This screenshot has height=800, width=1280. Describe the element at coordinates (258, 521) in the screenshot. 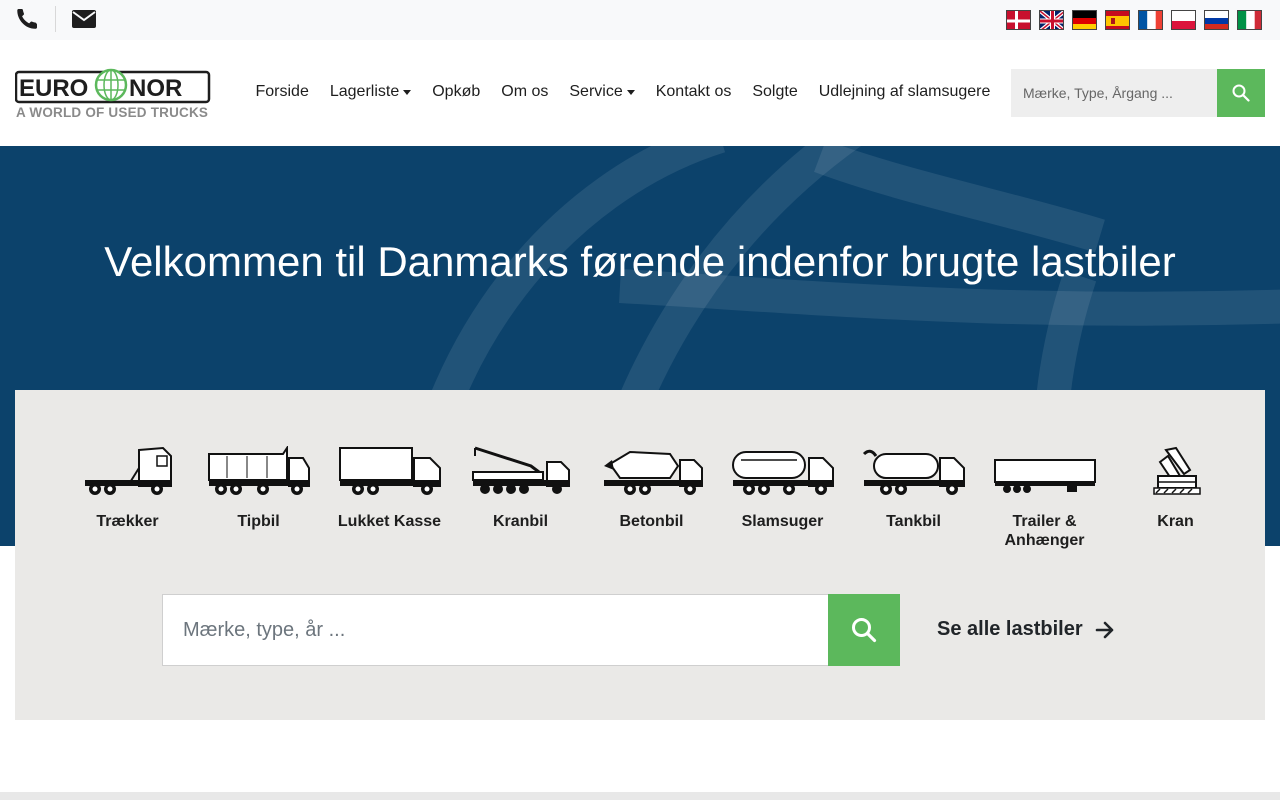

I see `category-label: Tipbil` at that location.